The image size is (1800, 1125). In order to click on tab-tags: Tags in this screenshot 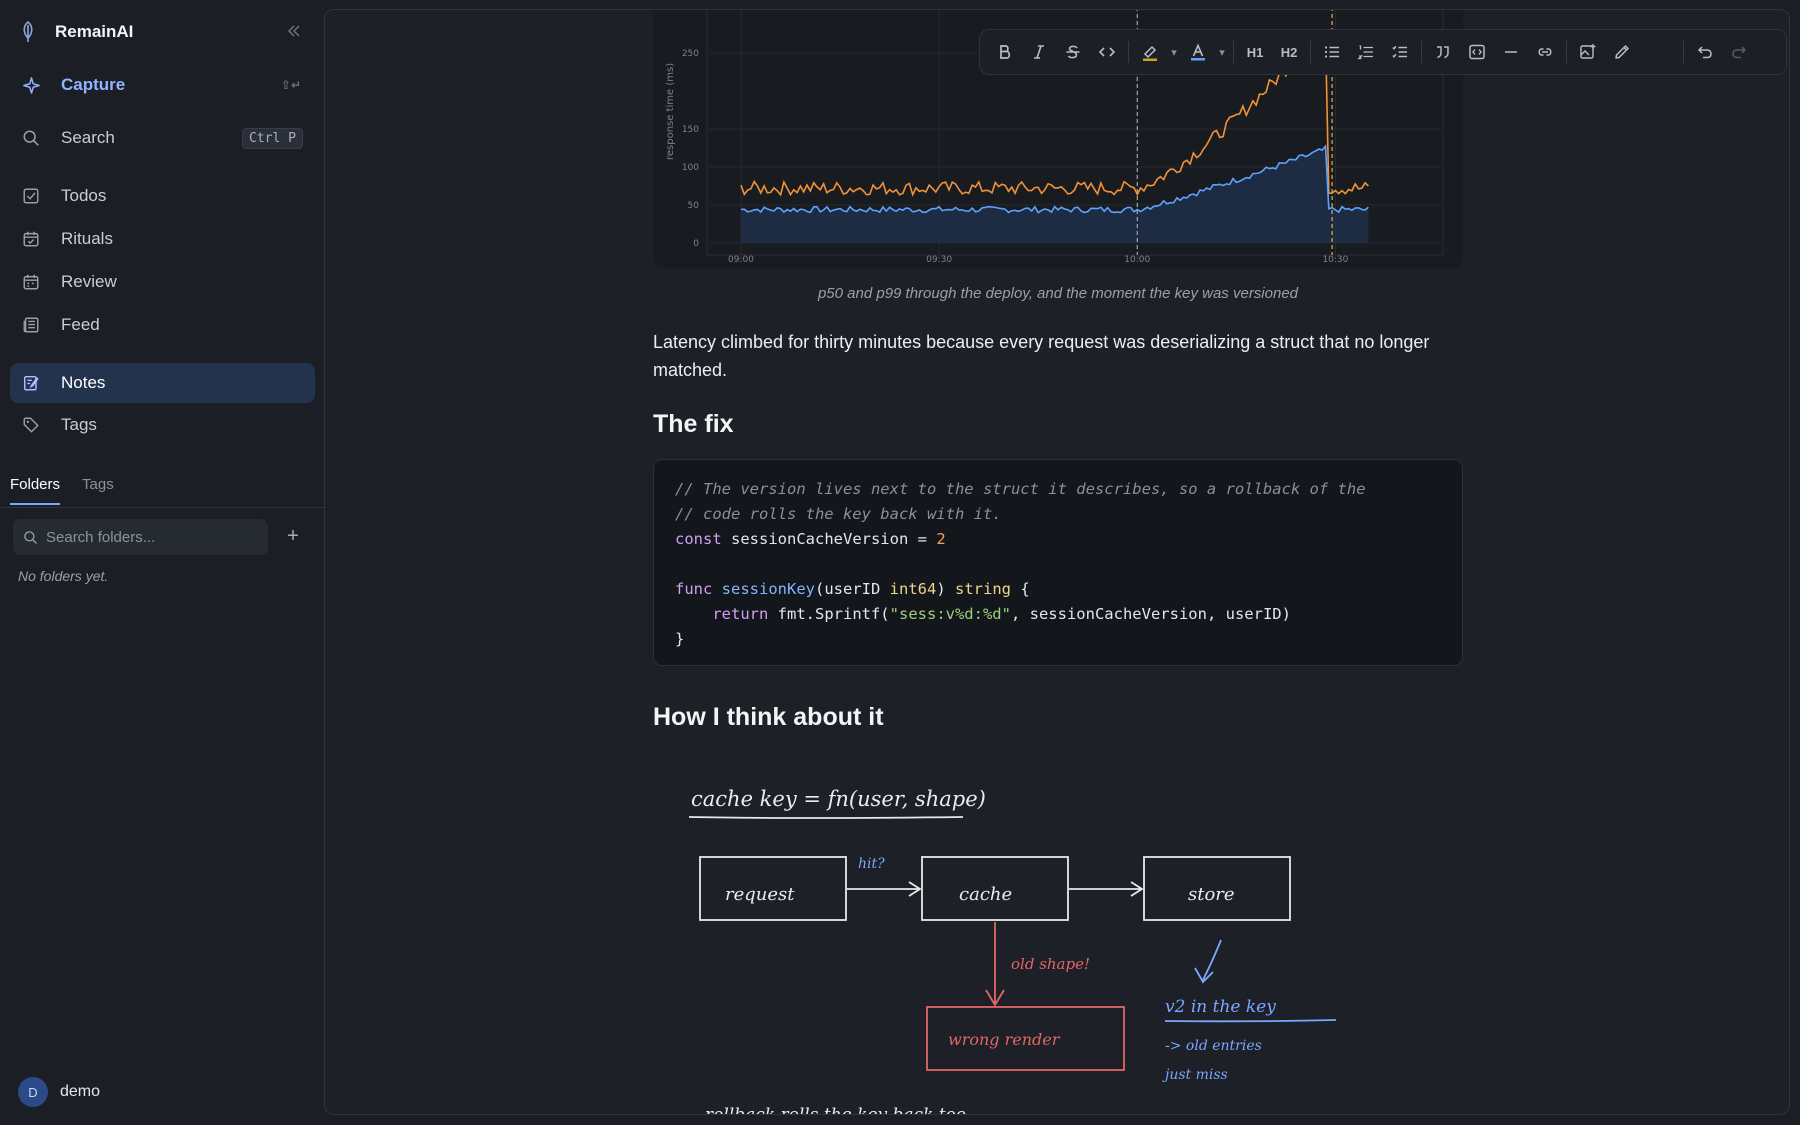, I will do `click(98, 490)`.